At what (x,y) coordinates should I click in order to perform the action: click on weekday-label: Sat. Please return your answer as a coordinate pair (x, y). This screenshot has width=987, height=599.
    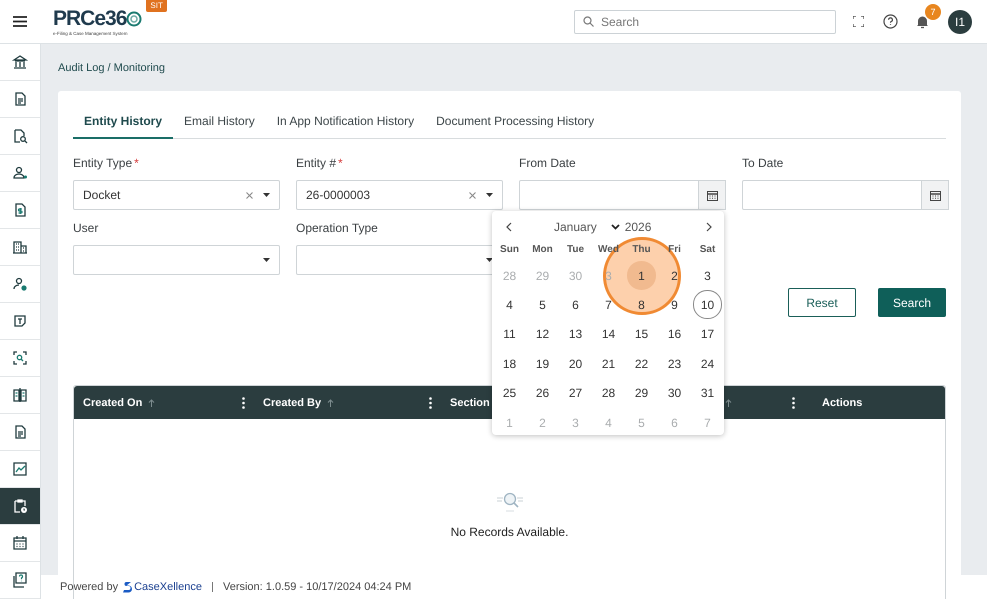
    Looking at the image, I should click on (707, 250).